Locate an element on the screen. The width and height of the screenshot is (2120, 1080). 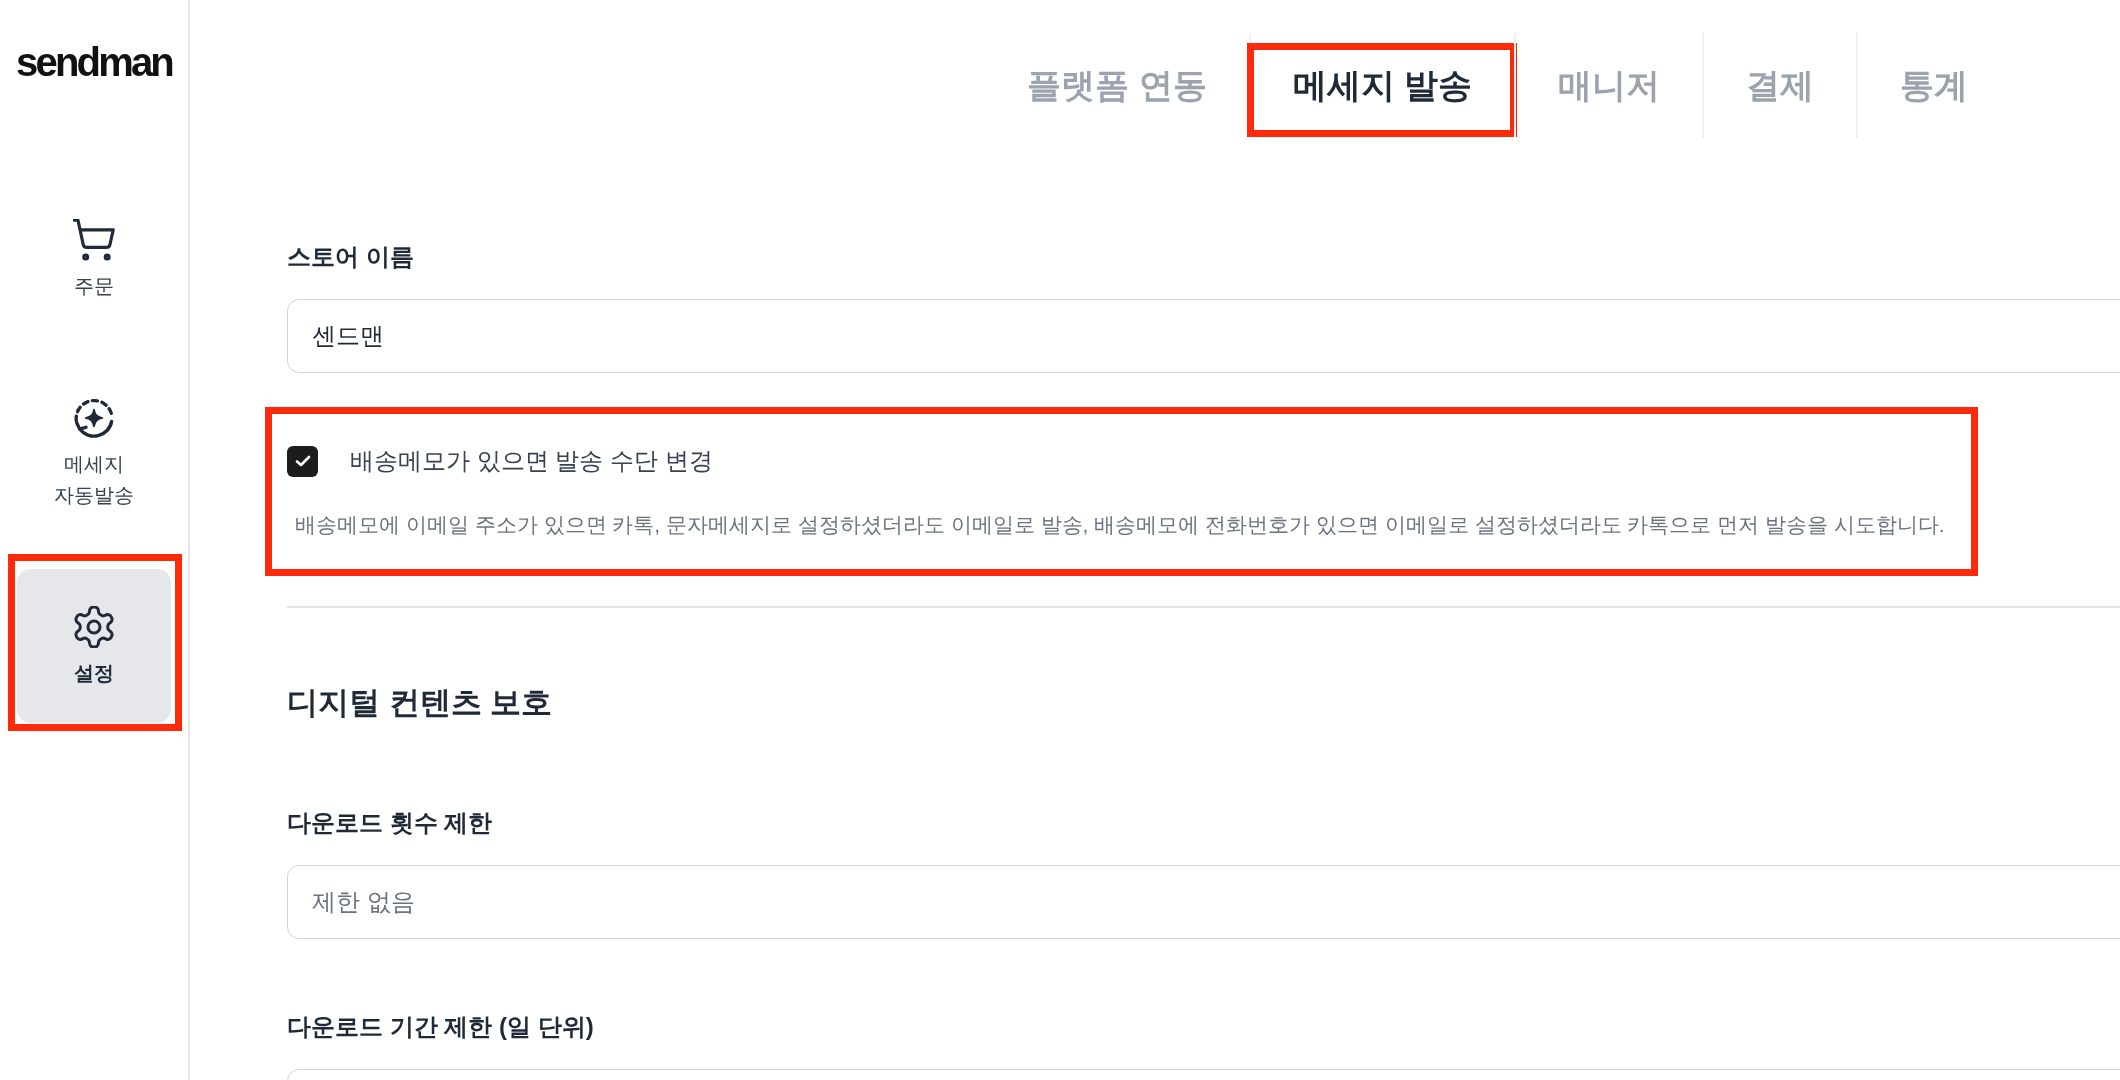
field-label: 스토어 이름 is located at coordinates (351, 257).